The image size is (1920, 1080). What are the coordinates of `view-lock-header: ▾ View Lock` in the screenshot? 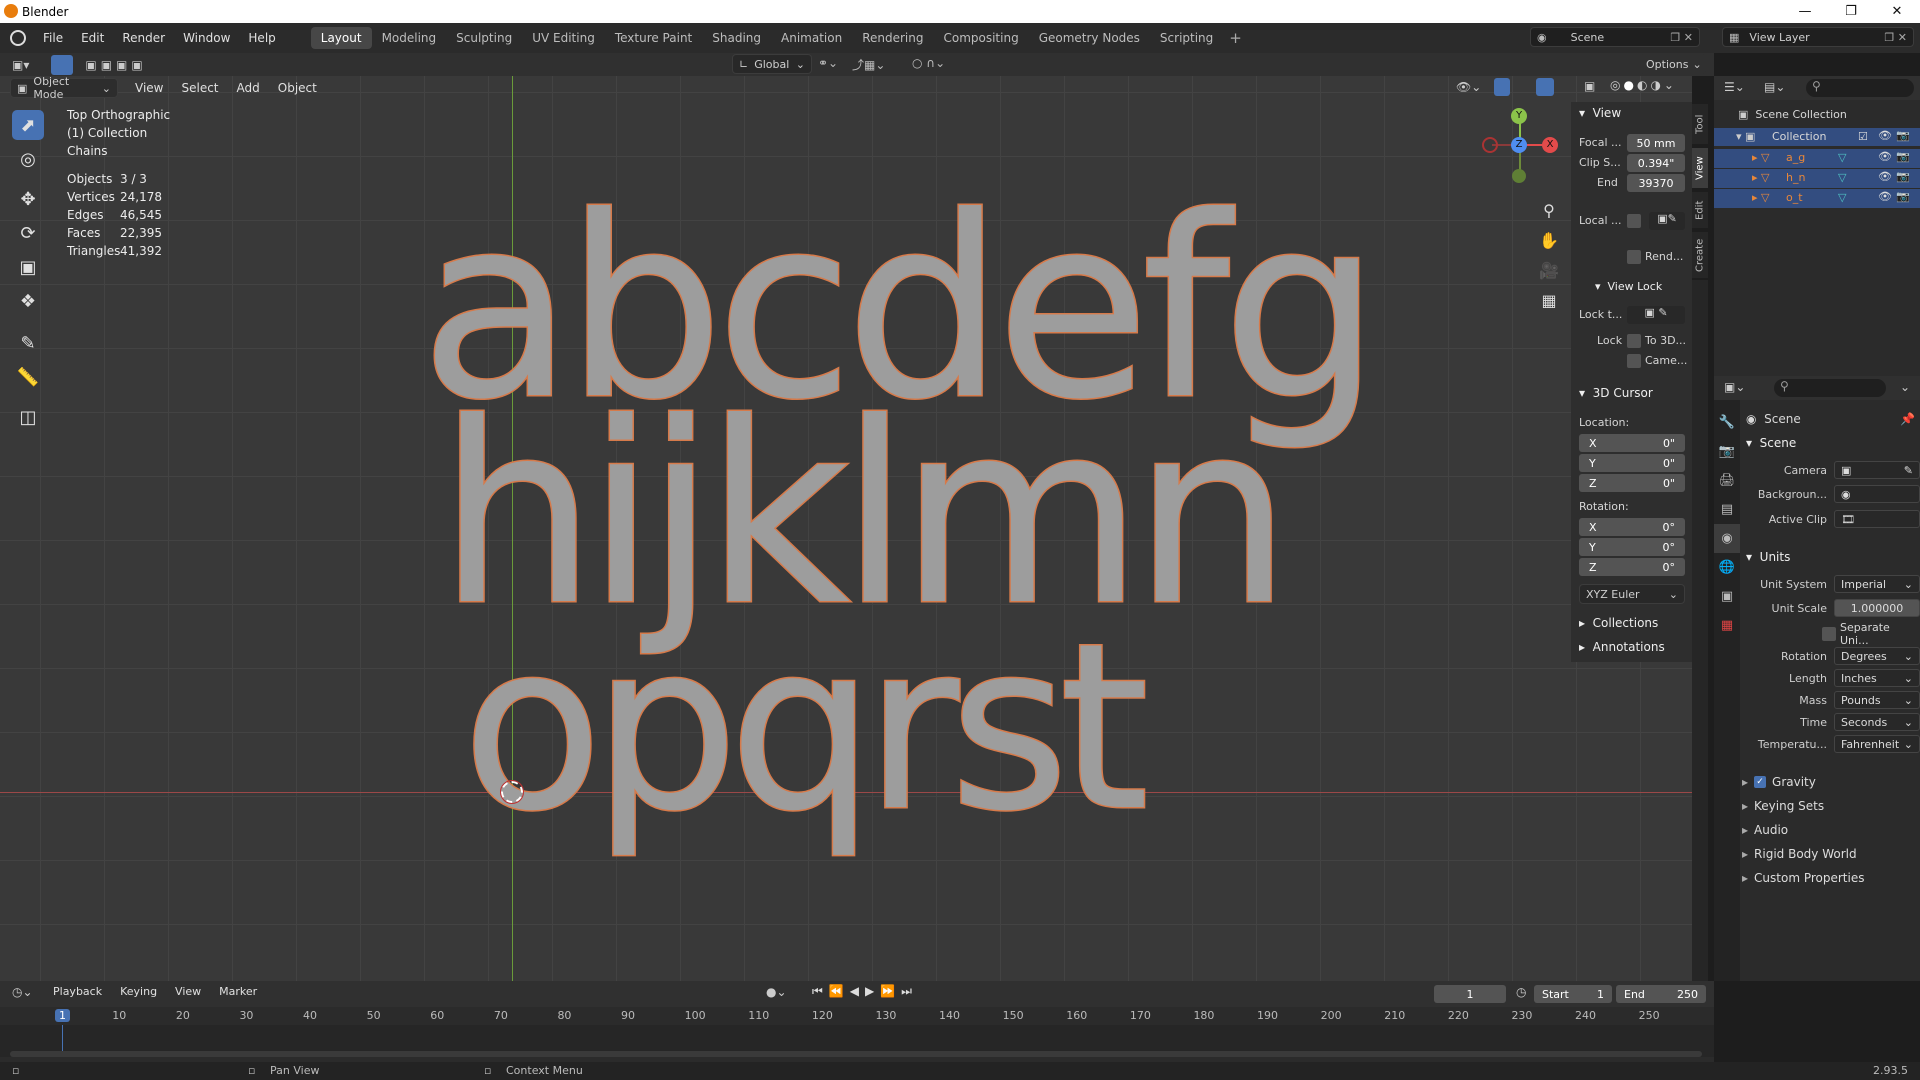 It's located at (1631, 286).